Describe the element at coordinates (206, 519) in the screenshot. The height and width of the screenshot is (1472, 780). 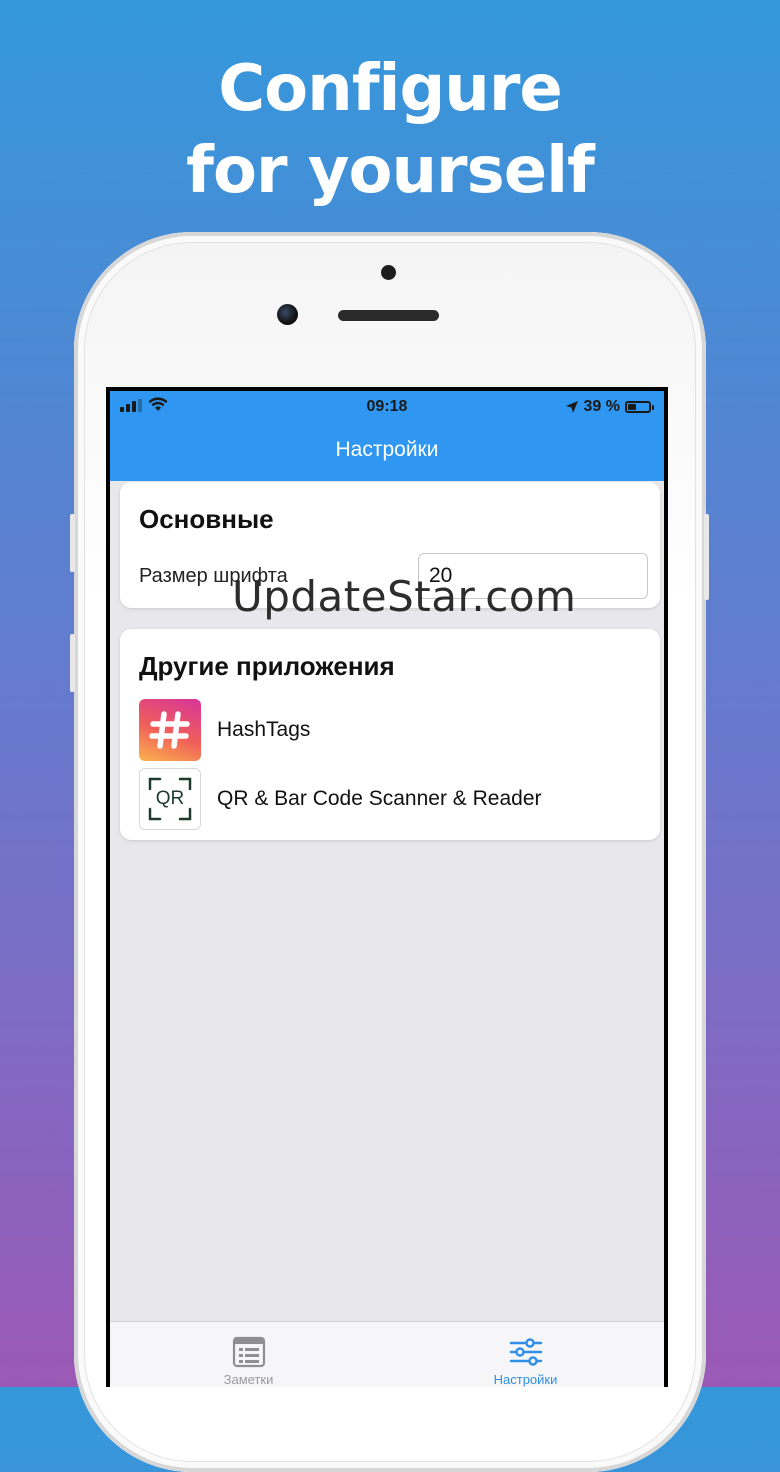
I see `general-section-title: Основные` at that location.